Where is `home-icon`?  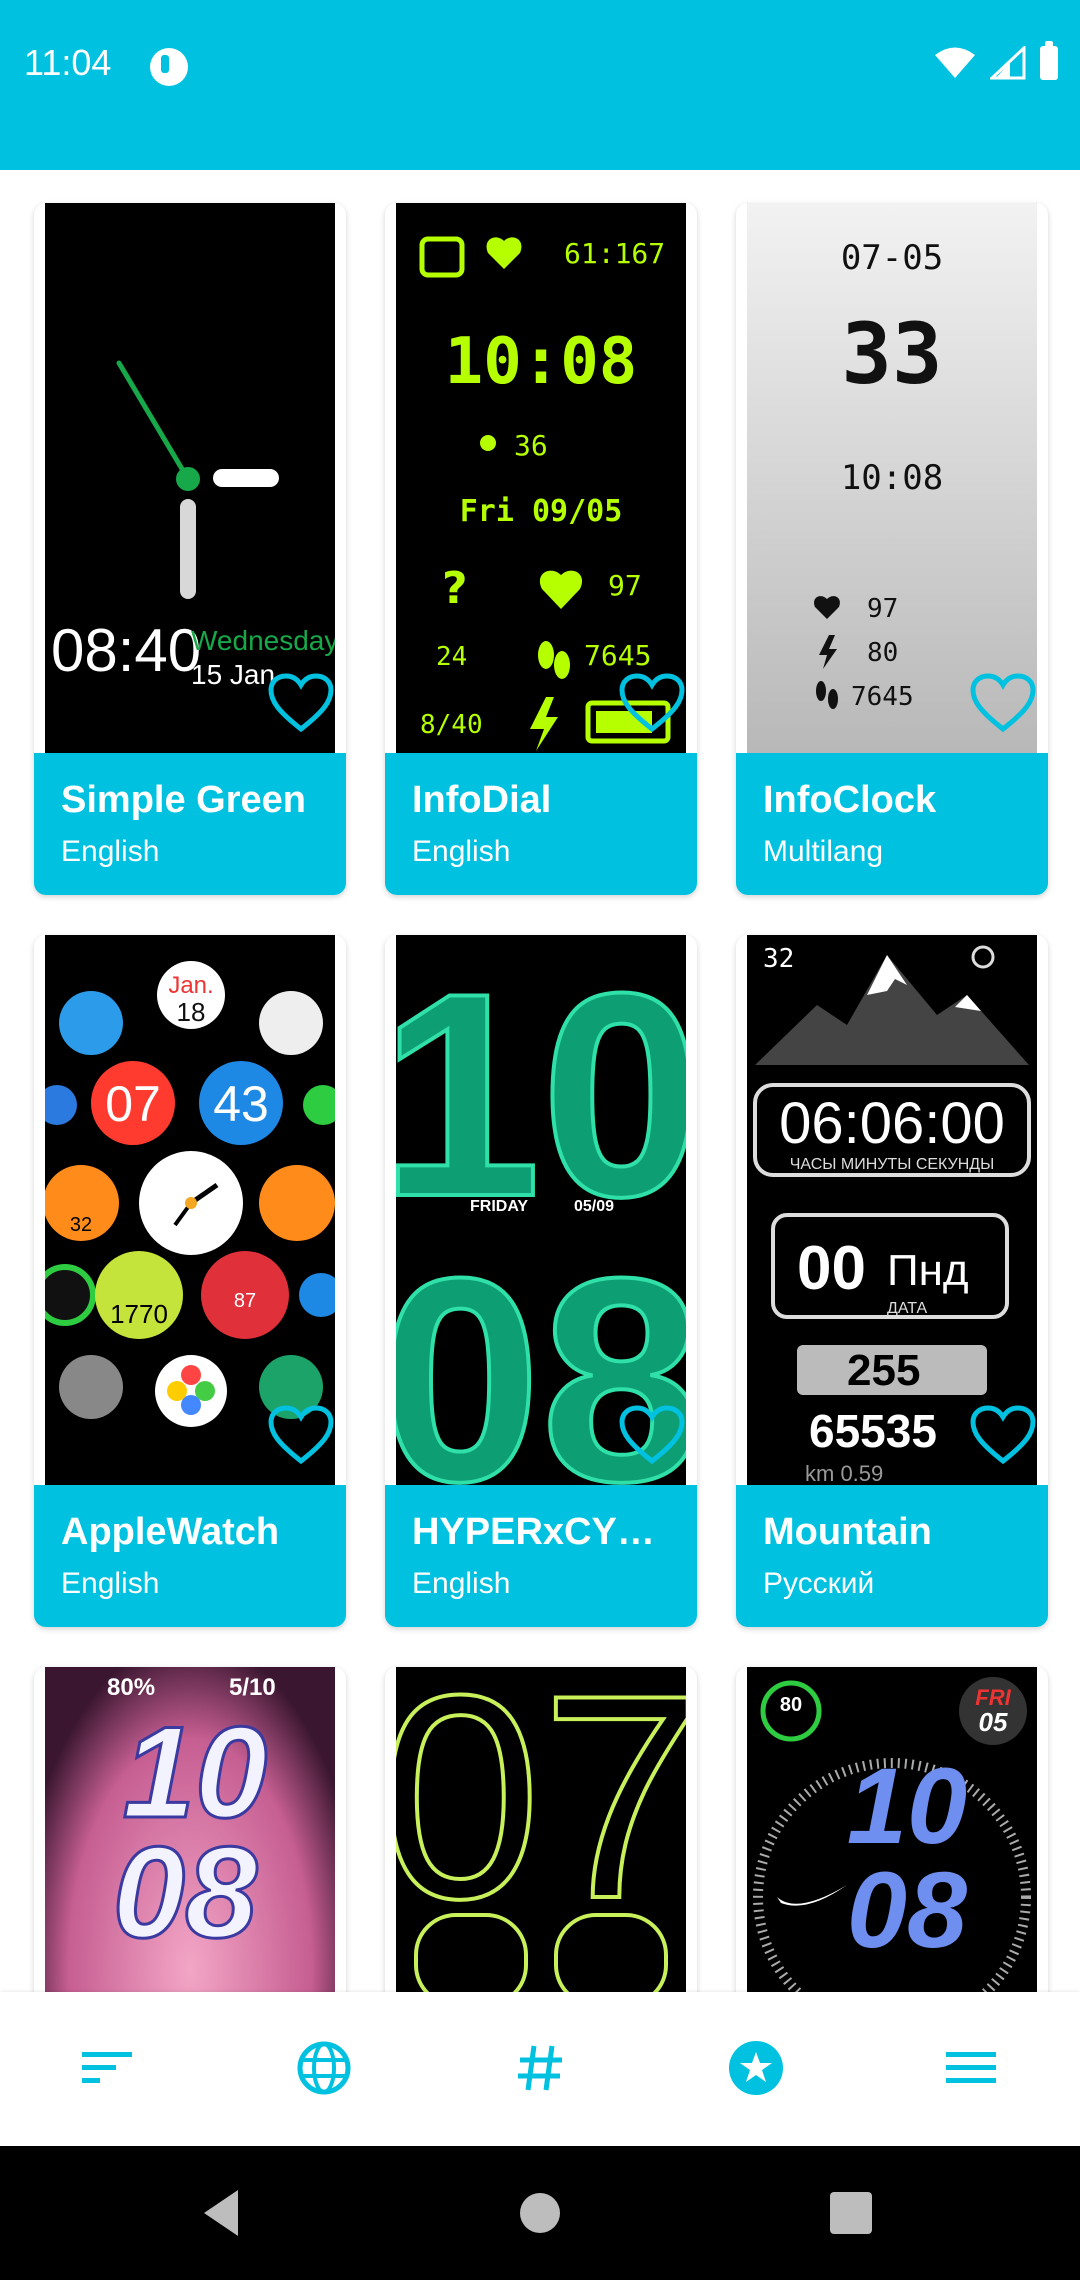 home-icon is located at coordinates (540, 2213).